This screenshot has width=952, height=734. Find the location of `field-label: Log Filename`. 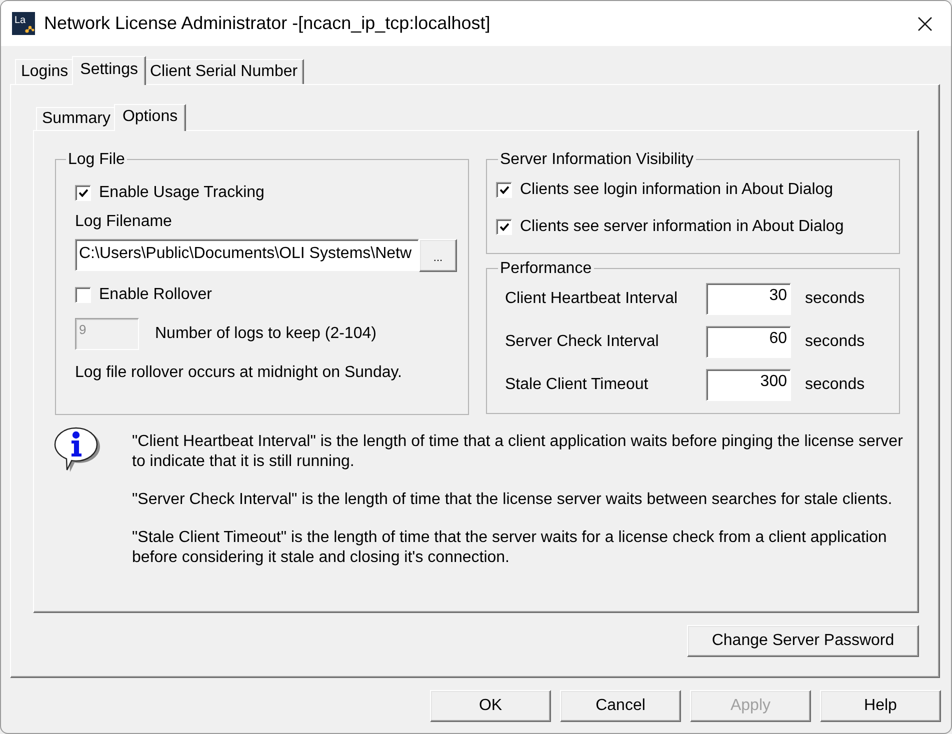

field-label: Log Filename is located at coordinates (124, 222).